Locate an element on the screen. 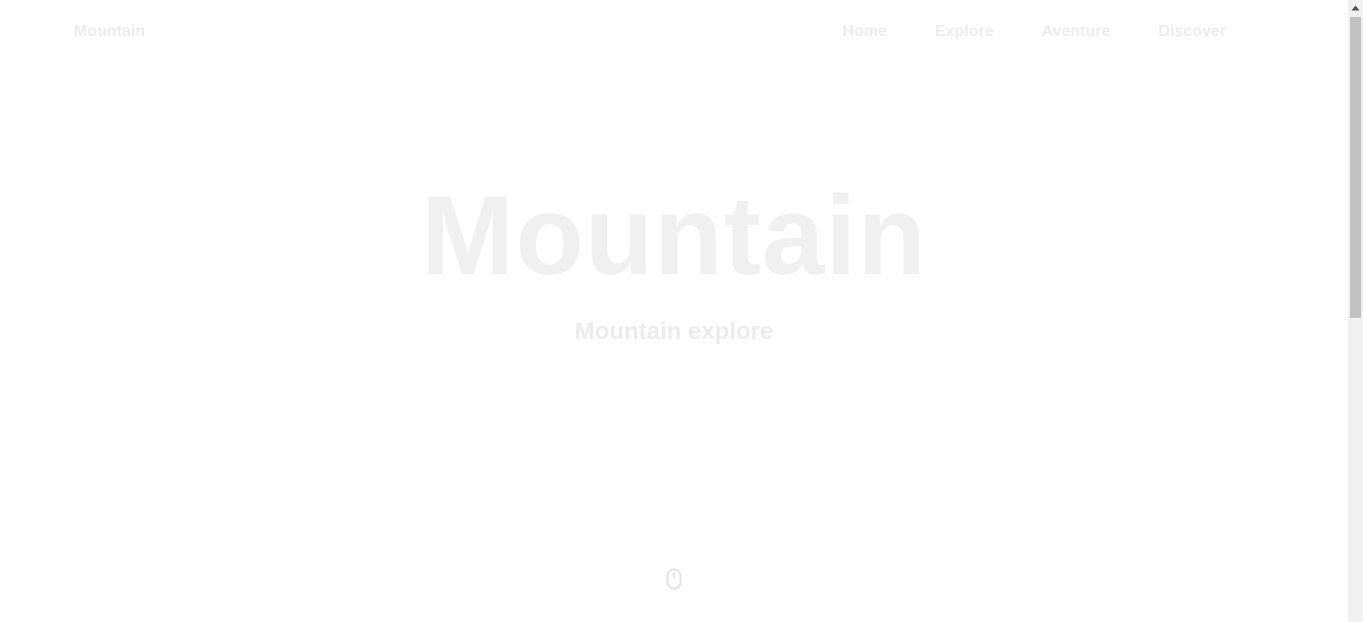 The width and height of the screenshot is (1363, 622). nav-link-home: Home is located at coordinates (865, 32).